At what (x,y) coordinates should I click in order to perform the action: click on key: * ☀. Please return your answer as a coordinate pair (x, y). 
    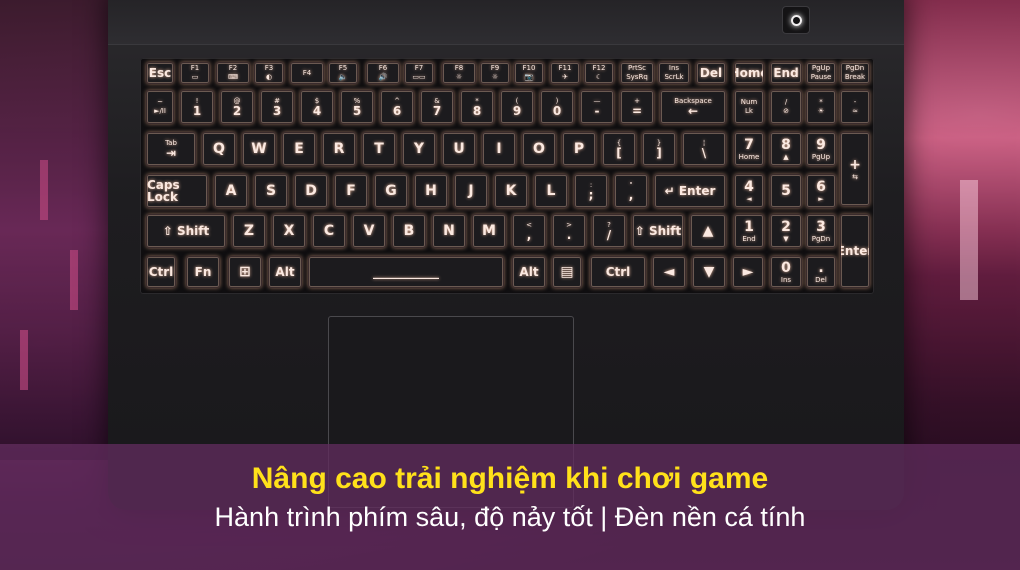
    Looking at the image, I should click on (821, 107).